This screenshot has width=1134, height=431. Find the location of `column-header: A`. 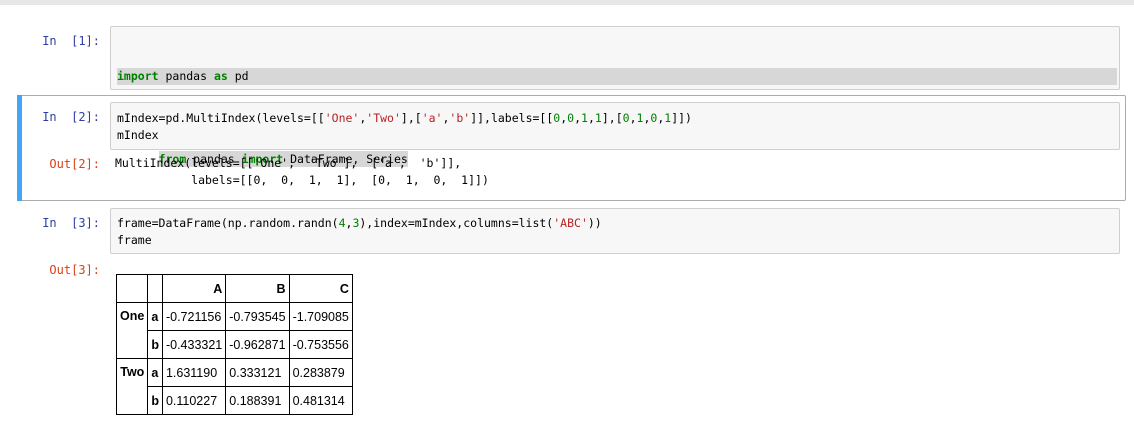

column-header: A is located at coordinates (194, 288).